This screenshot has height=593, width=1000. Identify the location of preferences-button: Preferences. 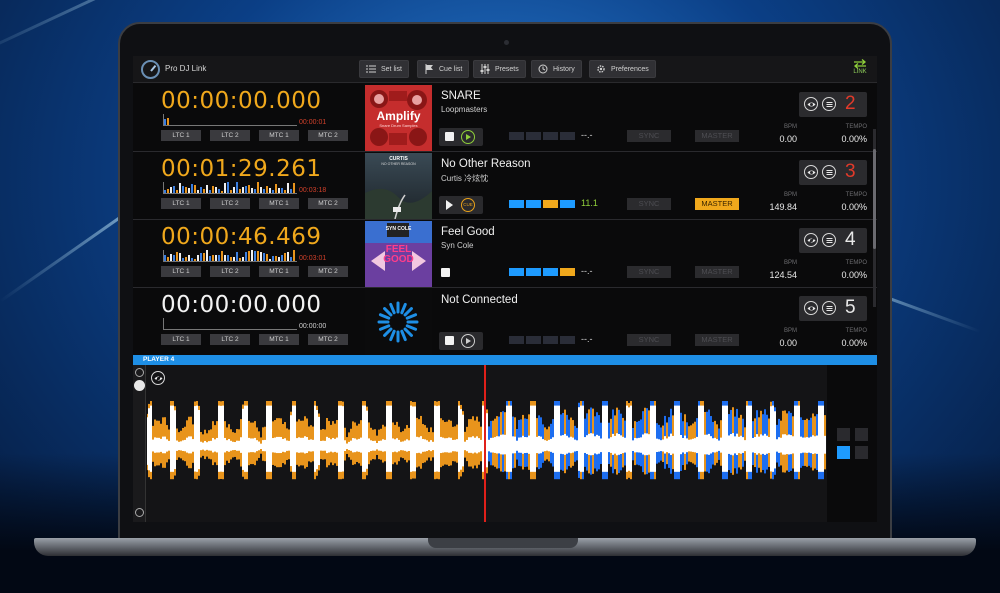
(622, 69).